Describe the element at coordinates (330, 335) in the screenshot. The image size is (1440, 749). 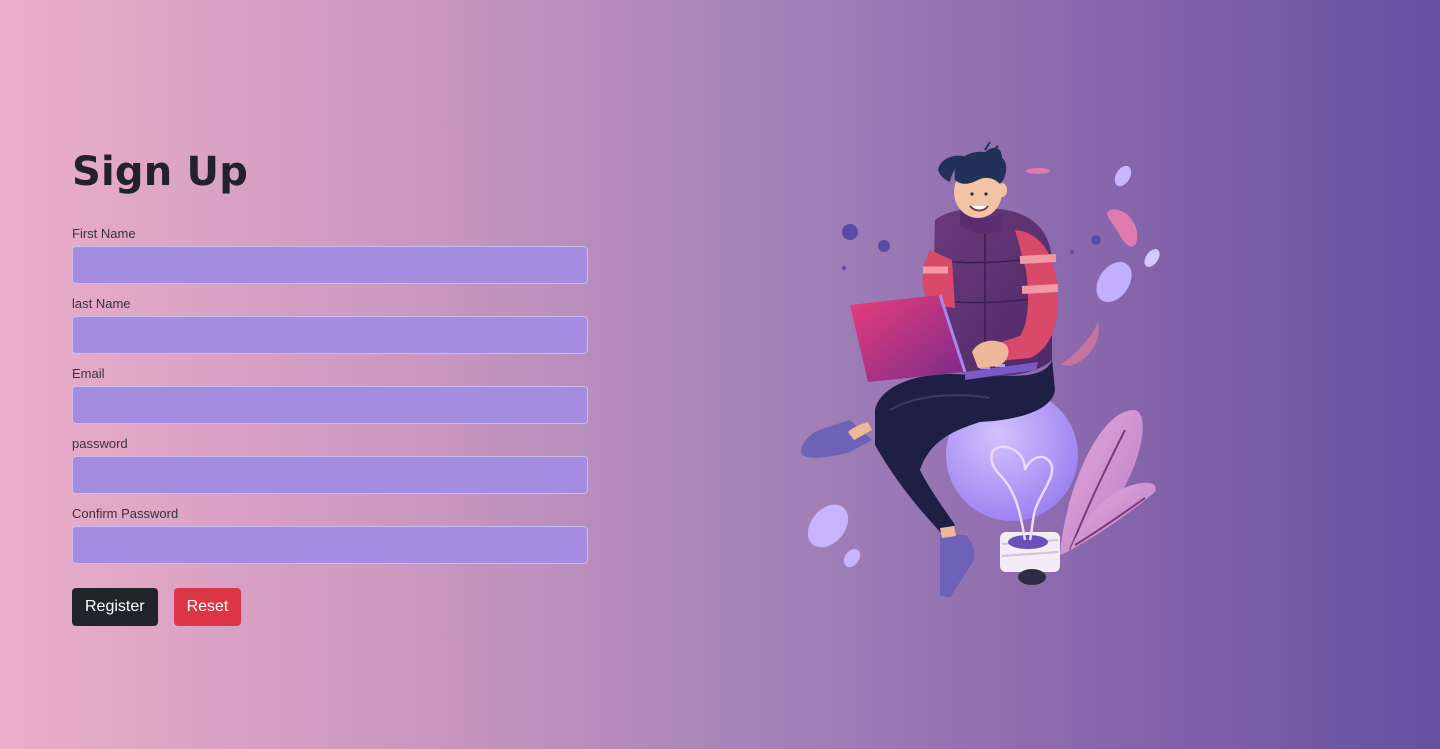
I see `last-name-input` at that location.